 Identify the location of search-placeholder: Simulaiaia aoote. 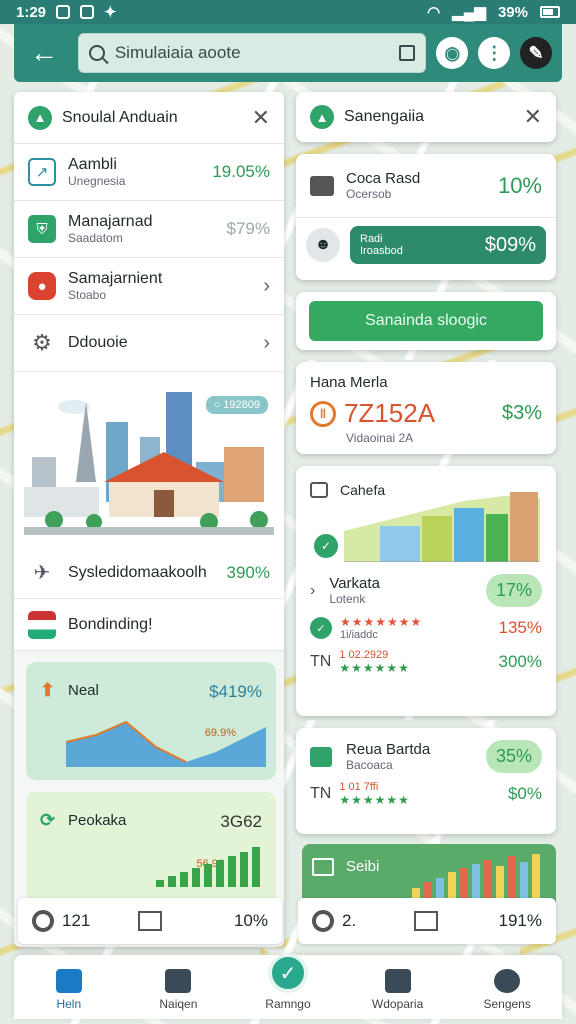
(177, 52).